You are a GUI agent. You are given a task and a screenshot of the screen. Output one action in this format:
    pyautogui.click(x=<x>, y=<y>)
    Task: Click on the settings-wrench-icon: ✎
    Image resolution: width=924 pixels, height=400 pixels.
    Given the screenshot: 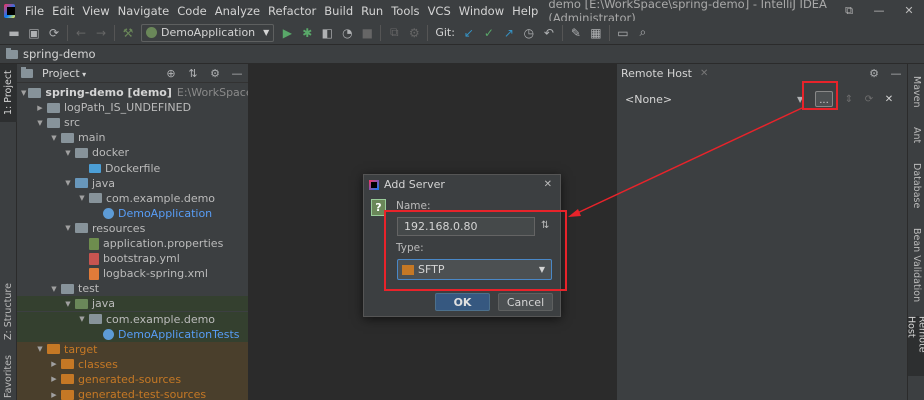 What is the action you would take?
    pyautogui.click(x=576, y=33)
    